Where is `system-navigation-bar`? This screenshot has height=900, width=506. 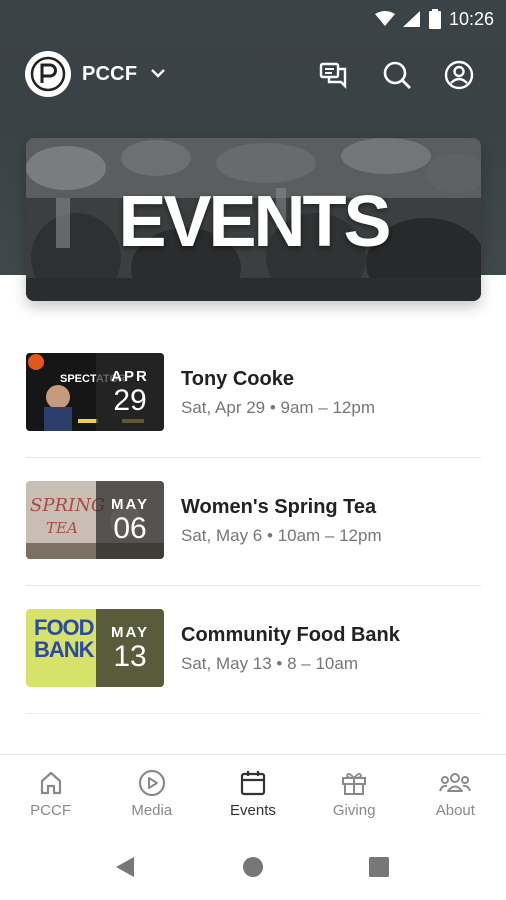
system-navigation-bar is located at coordinates (253, 867).